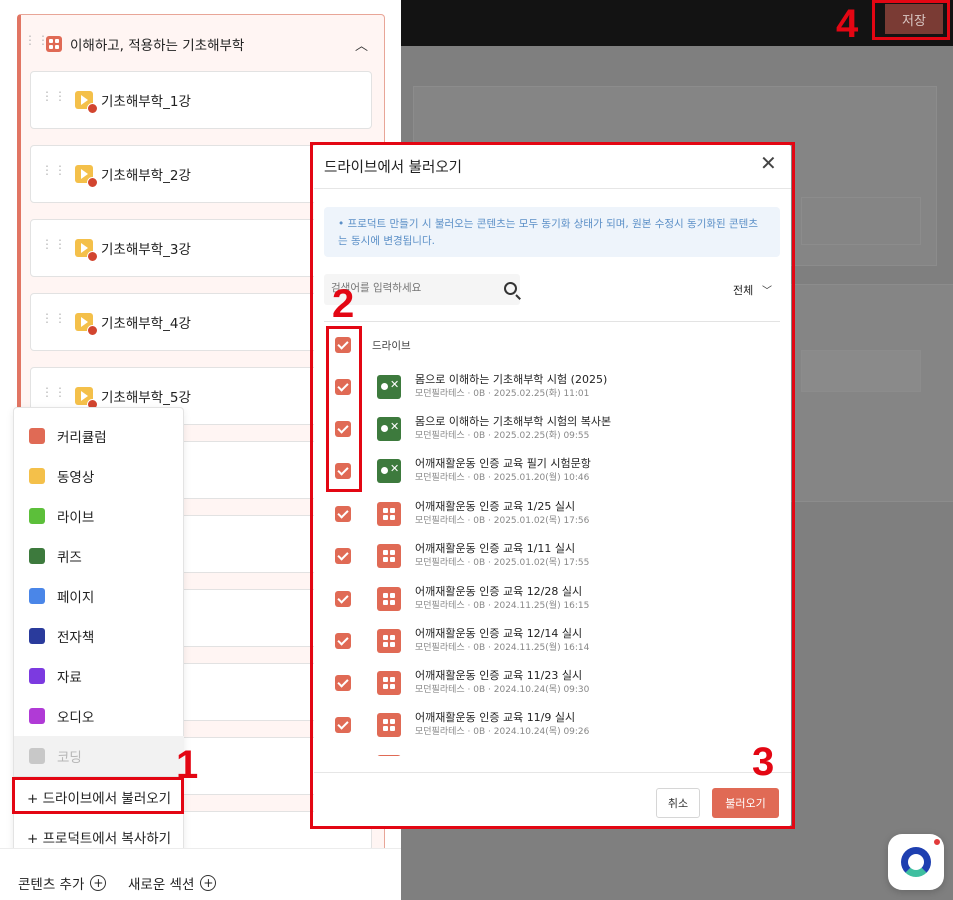 The height and width of the screenshot is (900, 953). What do you see at coordinates (37, 676) in the screenshot?
I see `file-icon` at bounding box center [37, 676].